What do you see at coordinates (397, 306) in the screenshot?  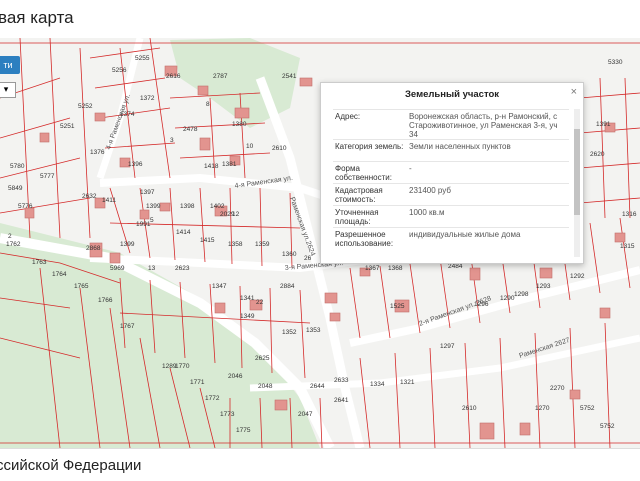 I see `parcel-label: 1525` at bounding box center [397, 306].